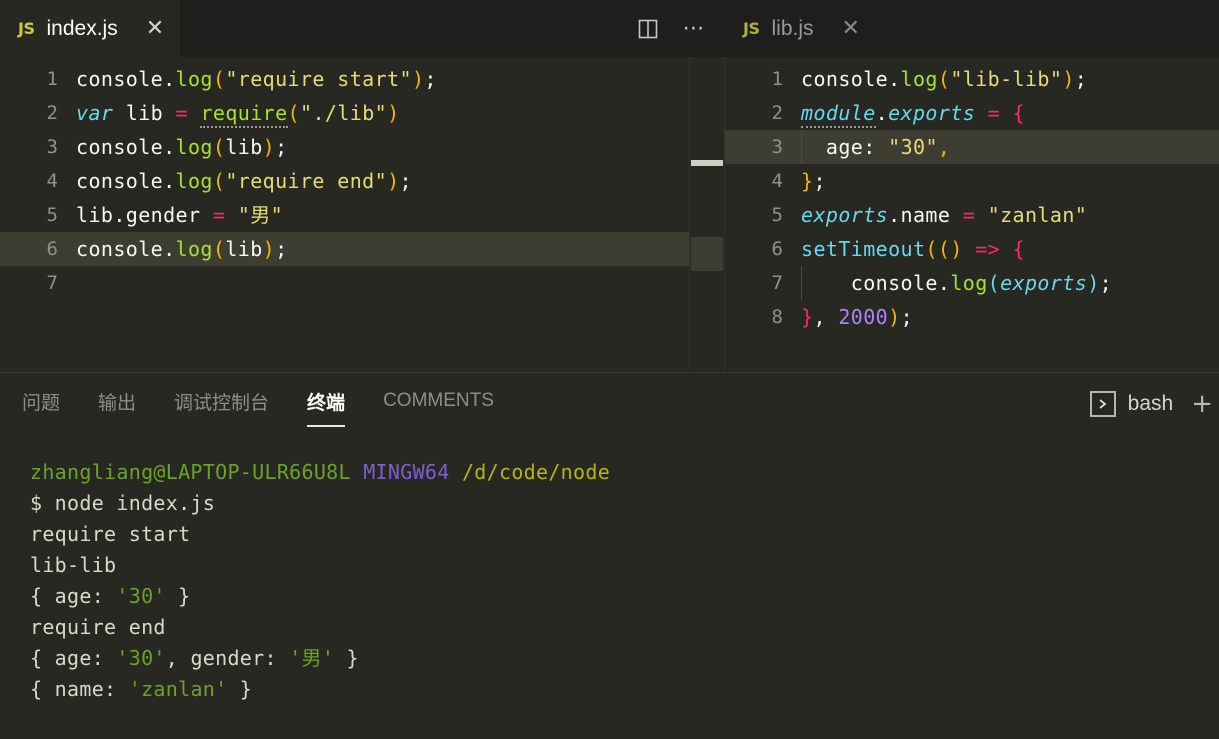 The width and height of the screenshot is (1219, 739). What do you see at coordinates (52, 113) in the screenshot?
I see `line-number: 2` at bounding box center [52, 113].